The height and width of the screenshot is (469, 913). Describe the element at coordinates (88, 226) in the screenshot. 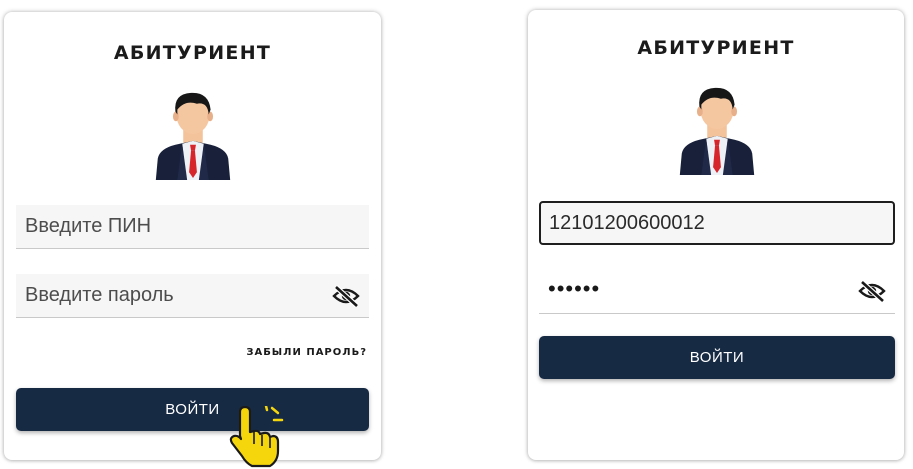

I see `pin-placeholder: Введите ПИН` at that location.